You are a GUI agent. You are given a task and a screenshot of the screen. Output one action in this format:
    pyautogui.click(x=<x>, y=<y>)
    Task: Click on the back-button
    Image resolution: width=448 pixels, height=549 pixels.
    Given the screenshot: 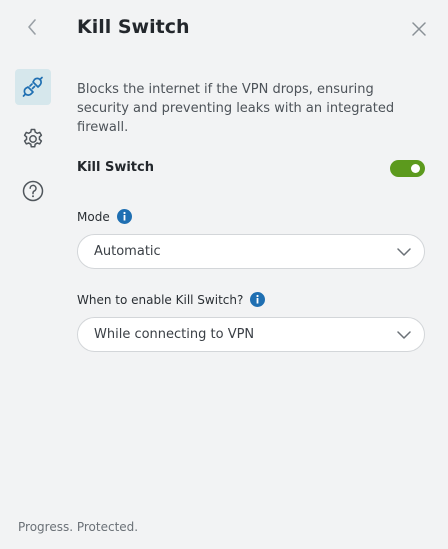 What is the action you would take?
    pyautogui.click(x=32, y=27)
    